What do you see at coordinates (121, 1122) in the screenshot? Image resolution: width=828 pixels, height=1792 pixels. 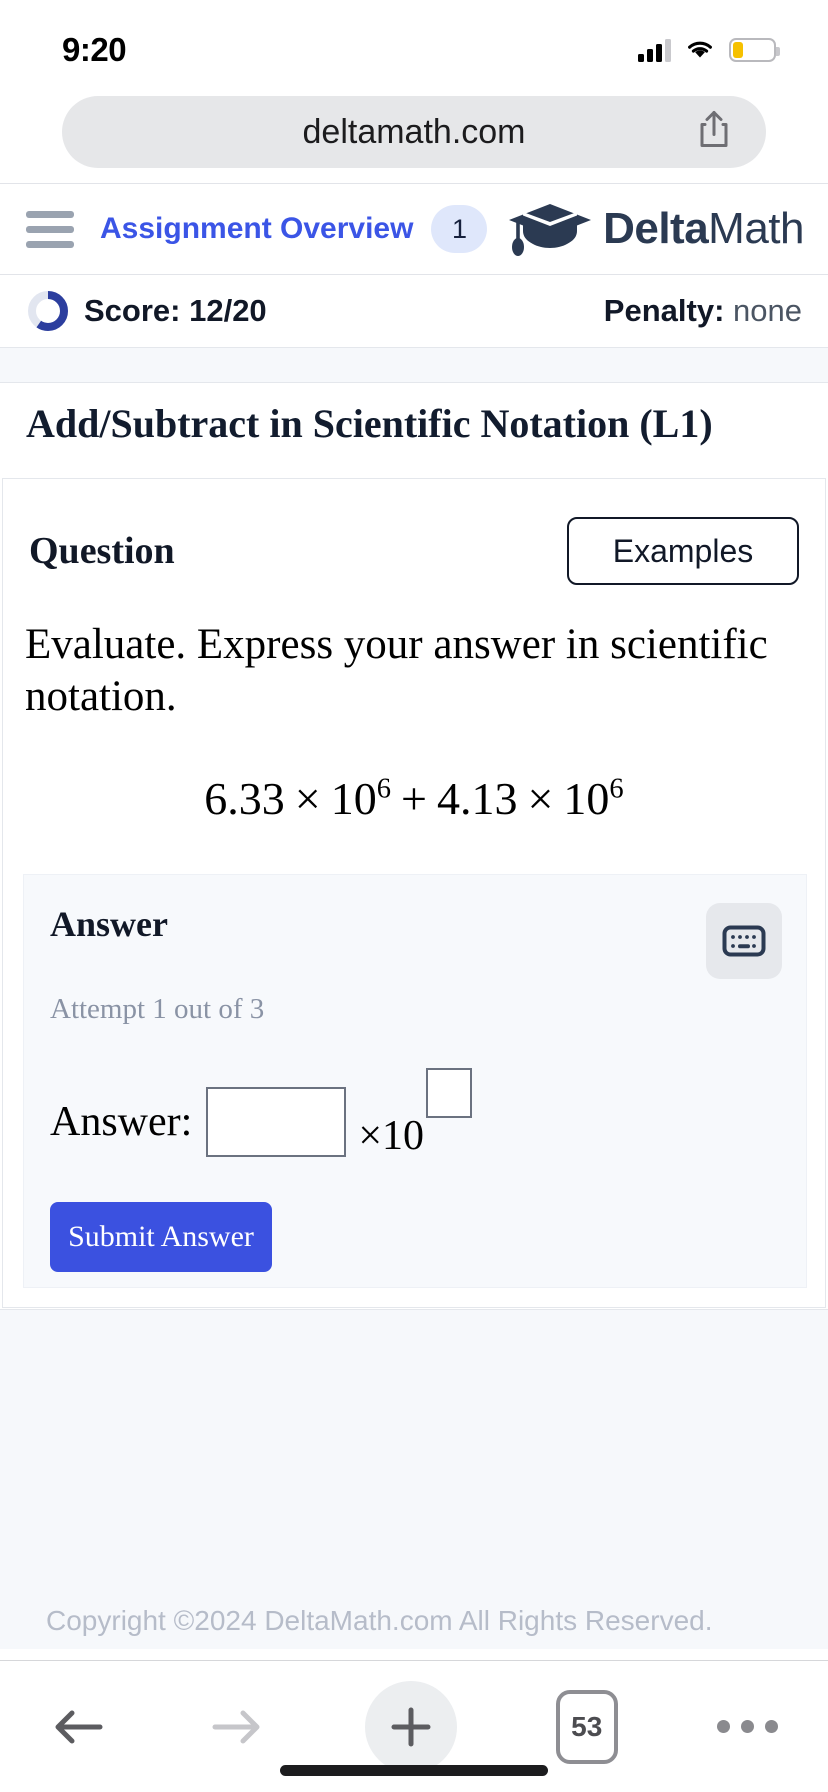 I see `answer-input-label: Answer:` at bounding box center [121, 1122].